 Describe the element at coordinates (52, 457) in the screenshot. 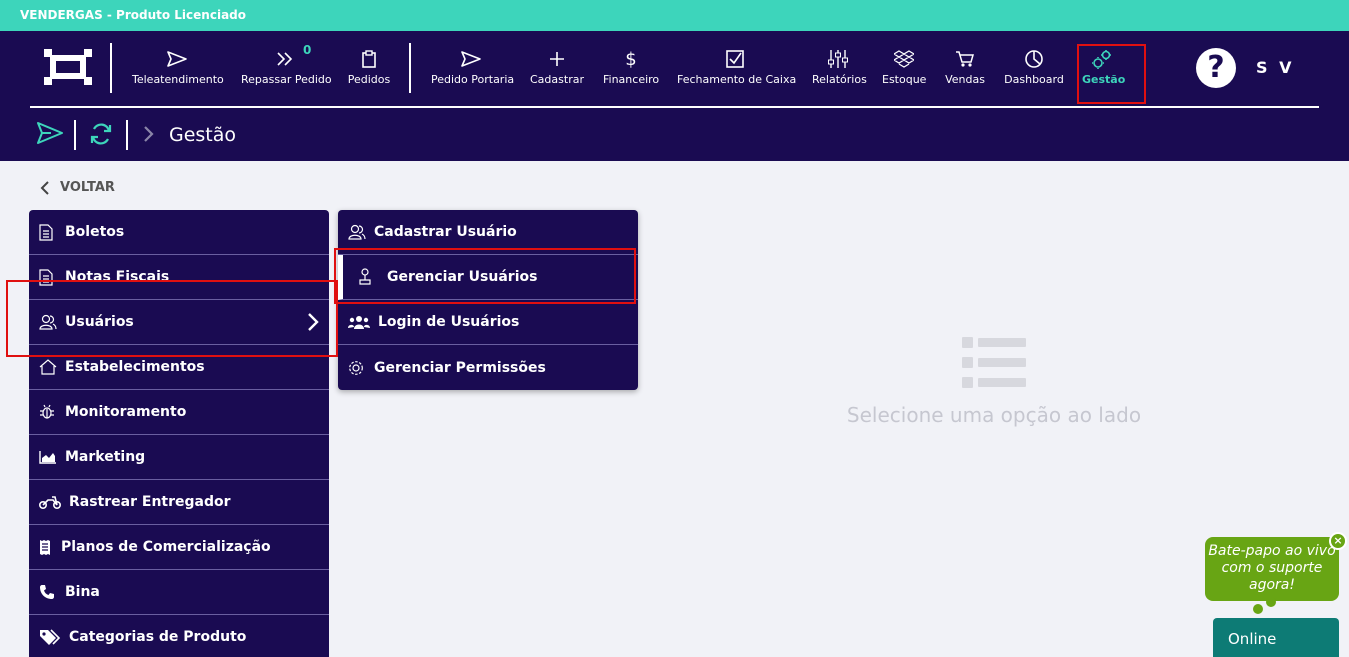

I see `area-chart-icon` at that location.